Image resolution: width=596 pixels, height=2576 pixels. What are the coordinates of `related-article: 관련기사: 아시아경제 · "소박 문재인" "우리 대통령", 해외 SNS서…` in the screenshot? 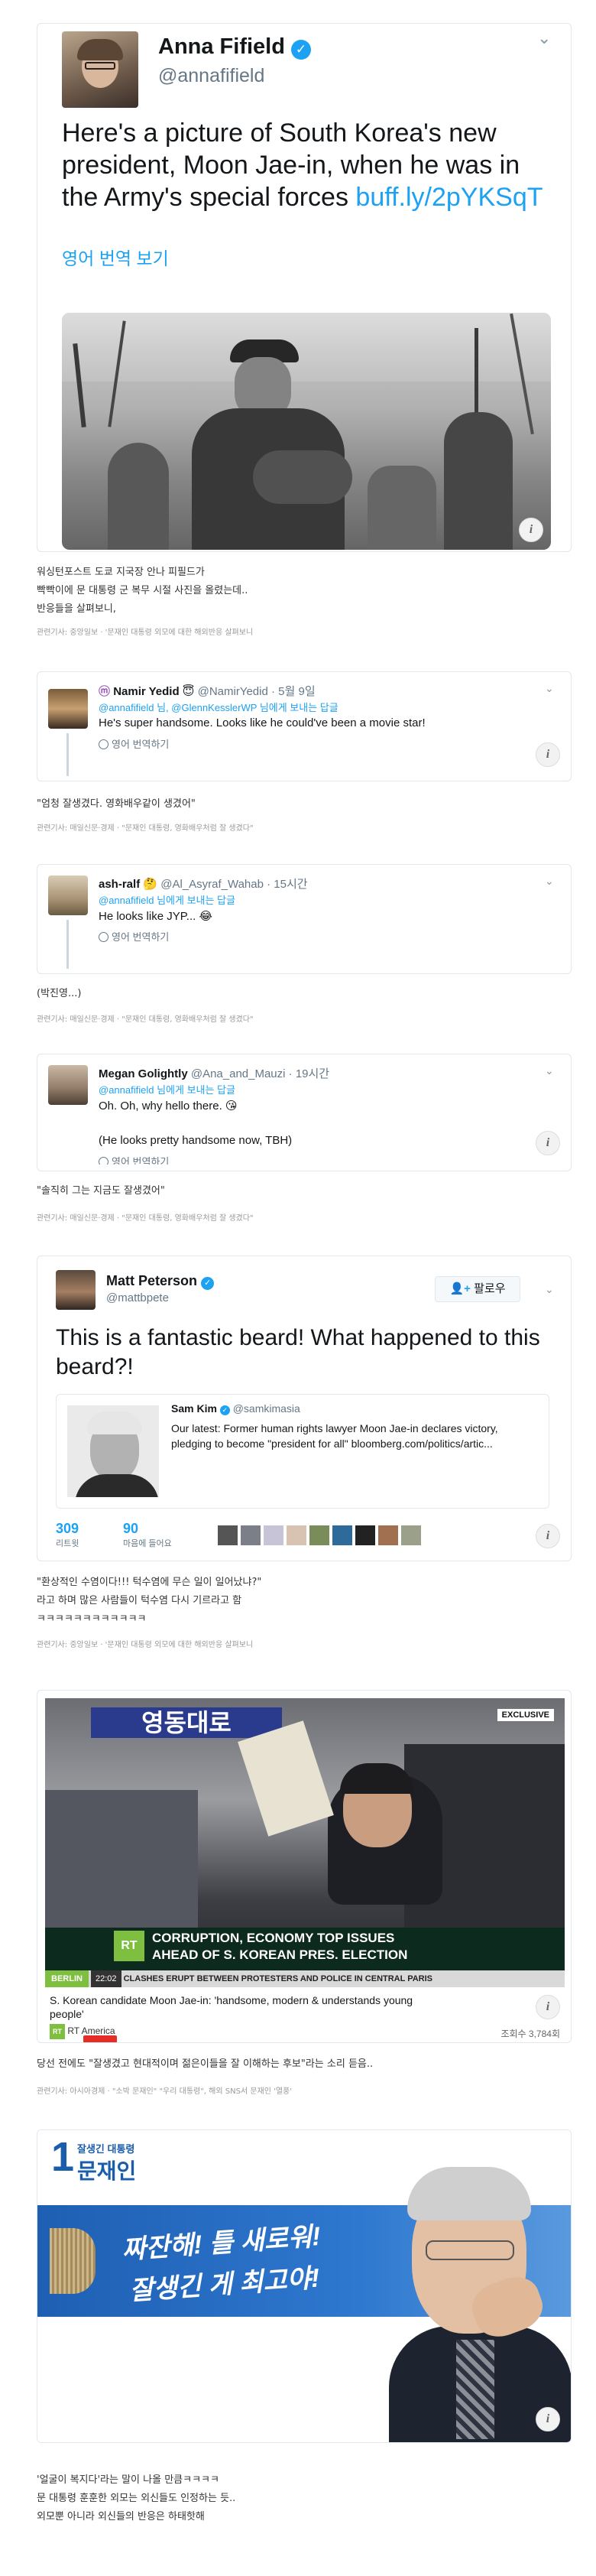 It's located at (164, 2090).